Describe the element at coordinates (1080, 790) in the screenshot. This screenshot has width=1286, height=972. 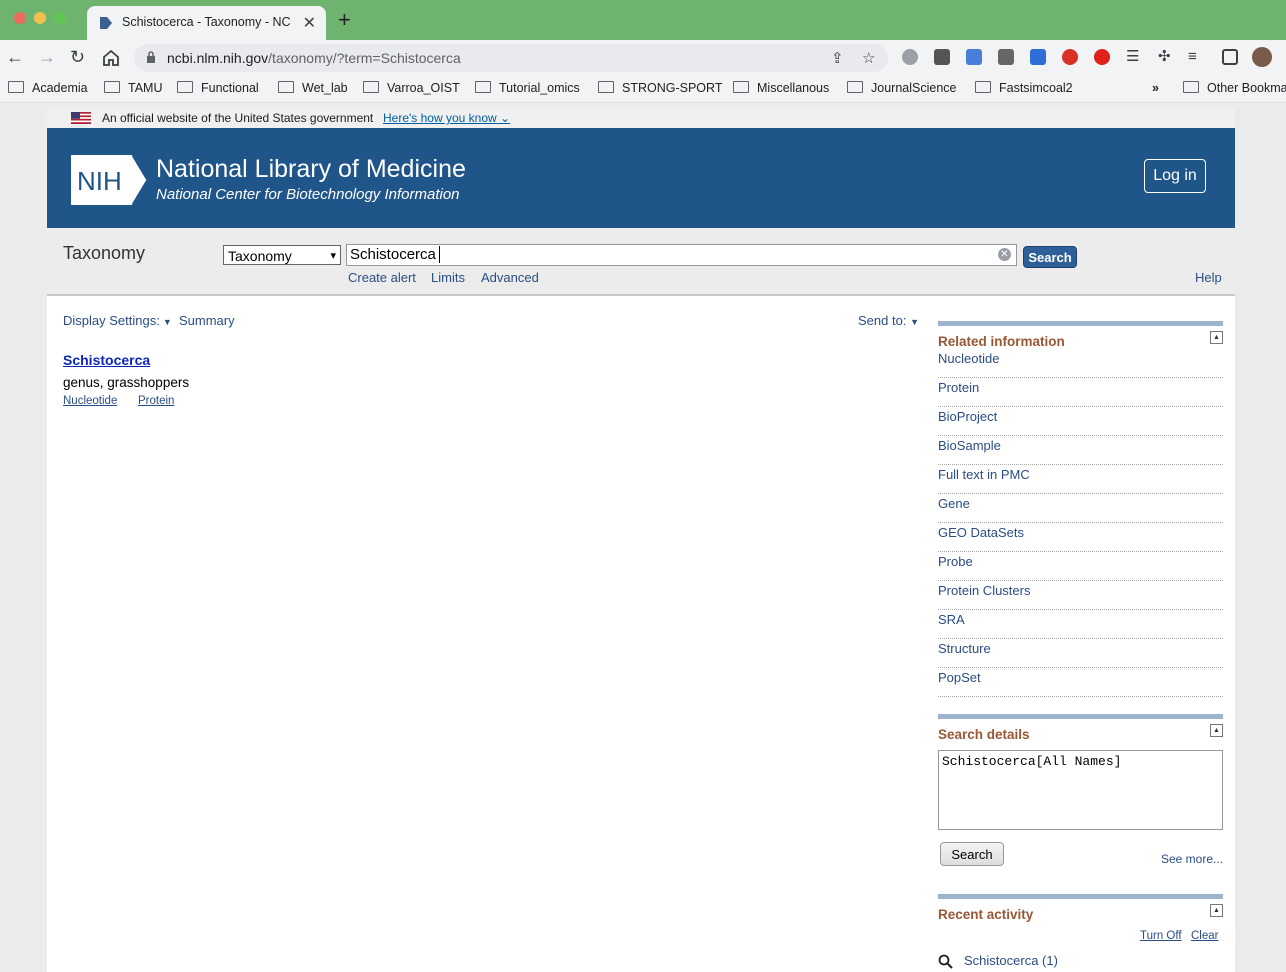
I see `search-details-textarea: Schistocerca[All Names]` at that location.